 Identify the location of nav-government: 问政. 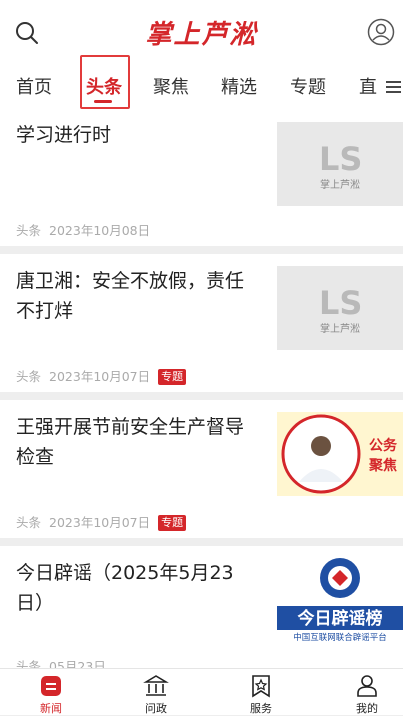
(156, 694).